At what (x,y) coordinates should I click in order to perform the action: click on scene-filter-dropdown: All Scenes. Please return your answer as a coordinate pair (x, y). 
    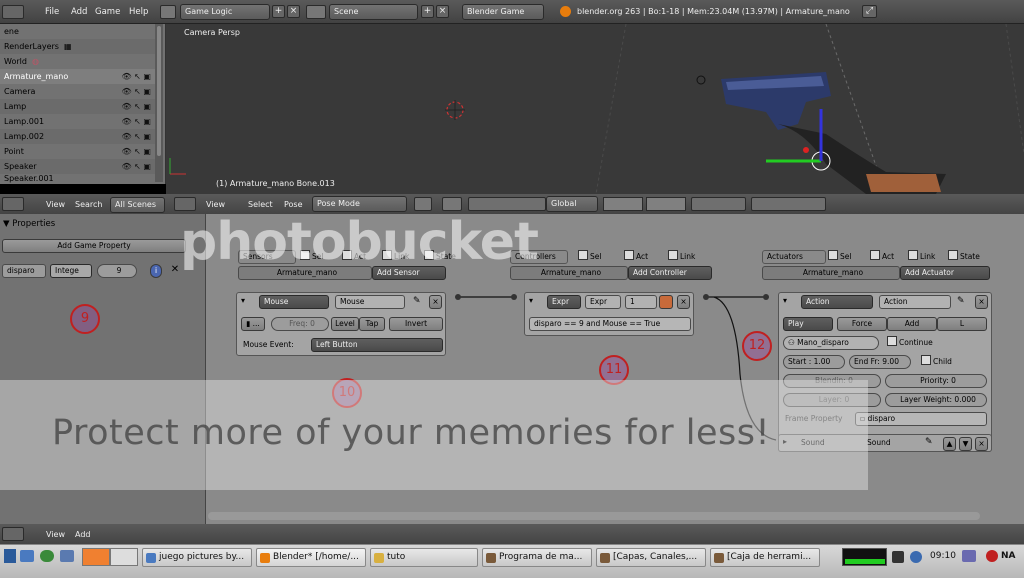
    Looking at the image, I should click on (137, 205).